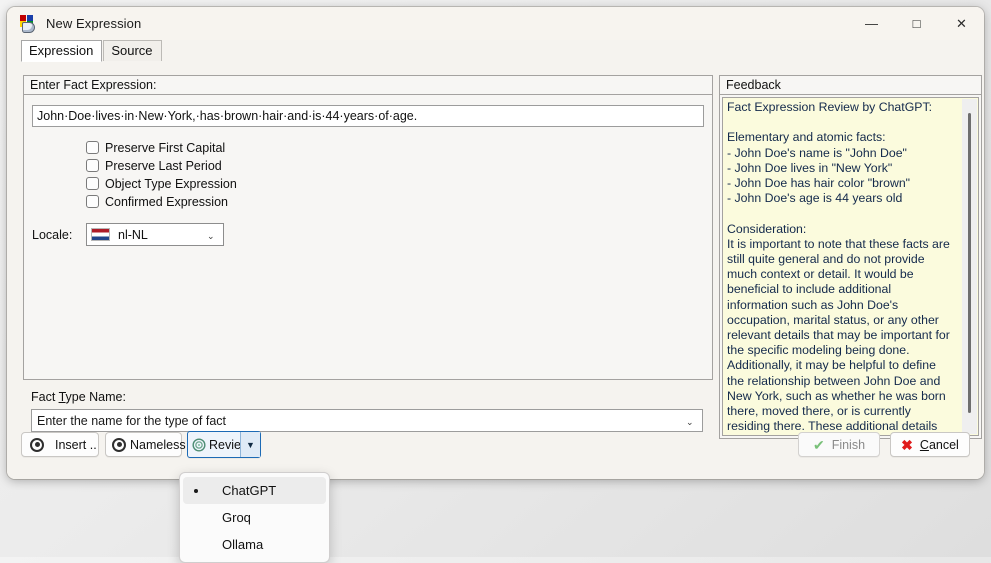 Image resolution: width=991 pixels, height=563 pixels. Describe the element at coordinates (76, 444) in the screenshot. I see `insert-button-label: Insert ..` at that location.